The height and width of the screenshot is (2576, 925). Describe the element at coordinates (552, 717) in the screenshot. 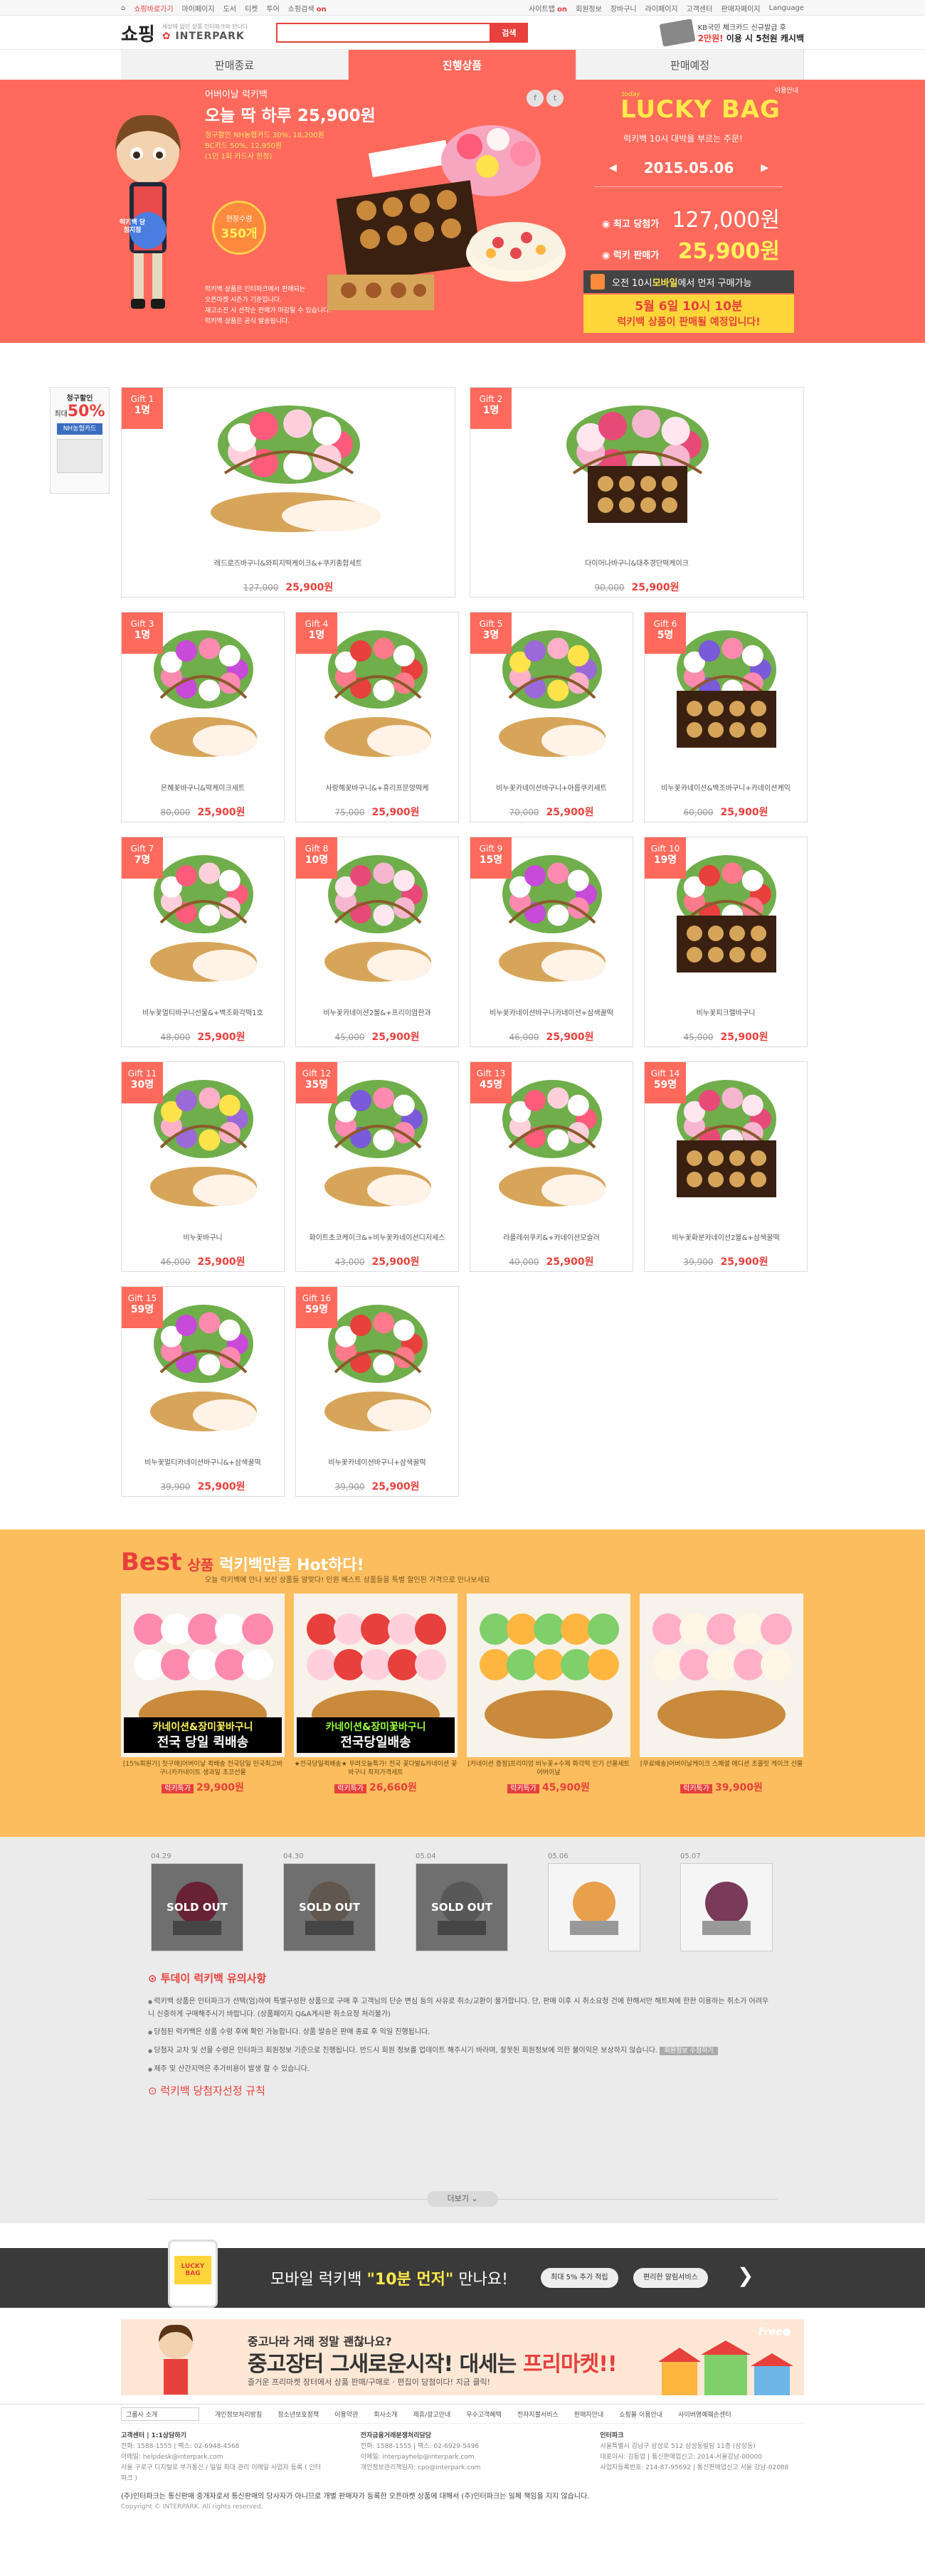

I see `gift-card: Gift 5 3명 비누꽃카네이션바구니+아름쿠키세트 70,000 25,900원` at that location.